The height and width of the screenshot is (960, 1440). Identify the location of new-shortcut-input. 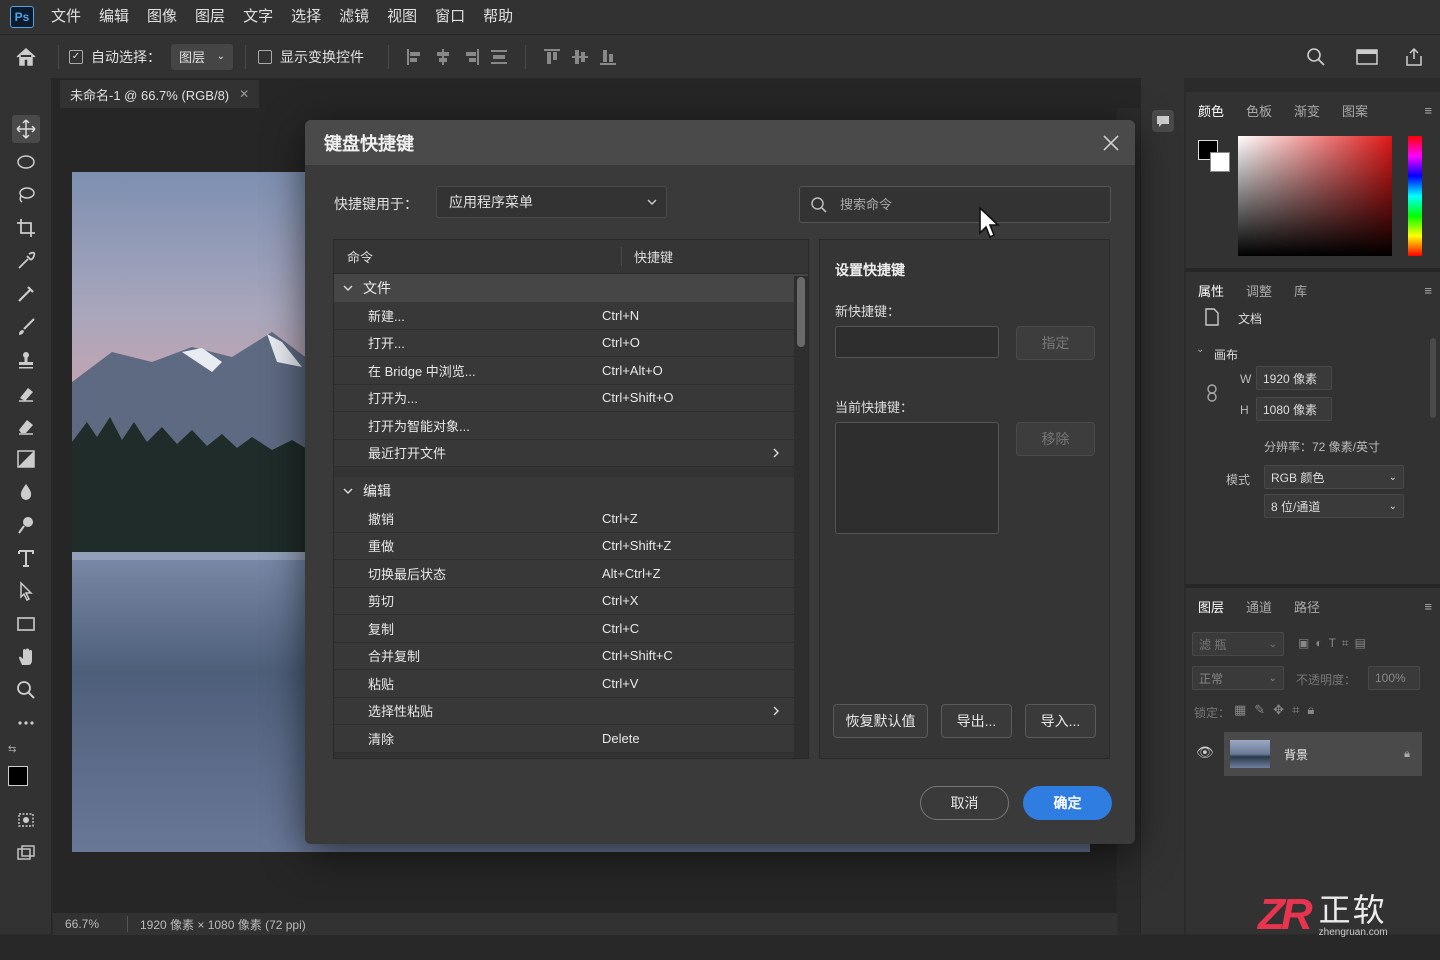
(917, 342).